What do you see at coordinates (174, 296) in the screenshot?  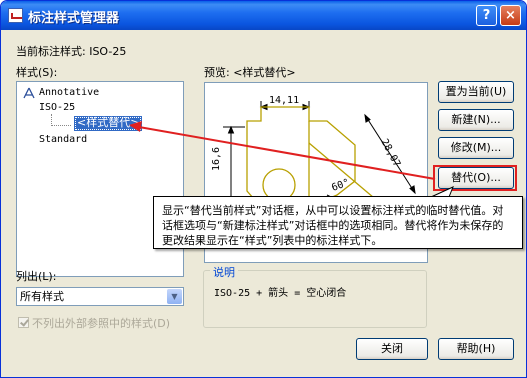 I see `chevron-down-icon: ▼` at bounding box center [174, 296].